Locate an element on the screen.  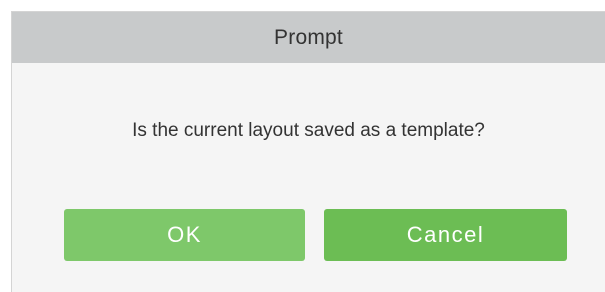
cancel-button: Cancel is located at coordinates (445, 235).